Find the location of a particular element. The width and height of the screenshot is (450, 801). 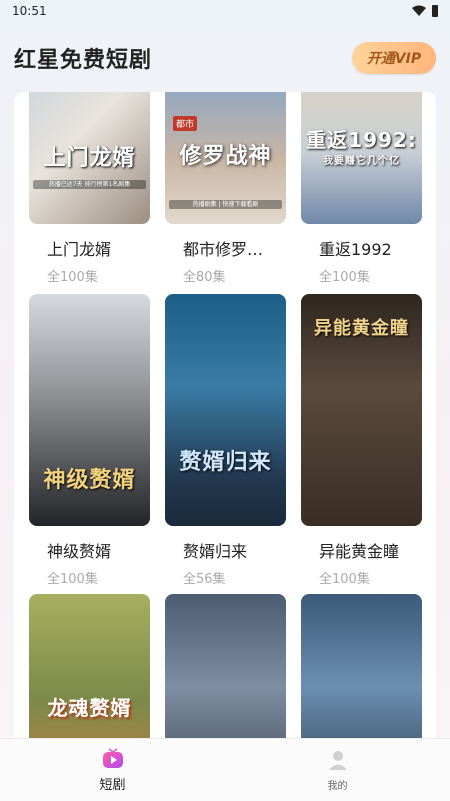

drama-card: 重返1992: 我要赚它几个亿 重返1992 全100集 is located at coordinates (361, 188).